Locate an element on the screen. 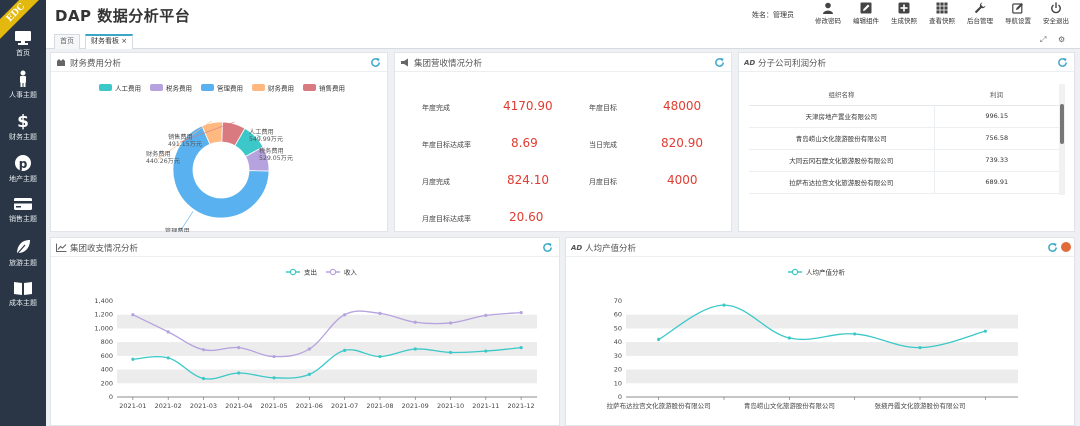 This screenshot has width=1080, height=426. sidebar-item-tourism: 旅游主题 is located at coordinates (23, 256).